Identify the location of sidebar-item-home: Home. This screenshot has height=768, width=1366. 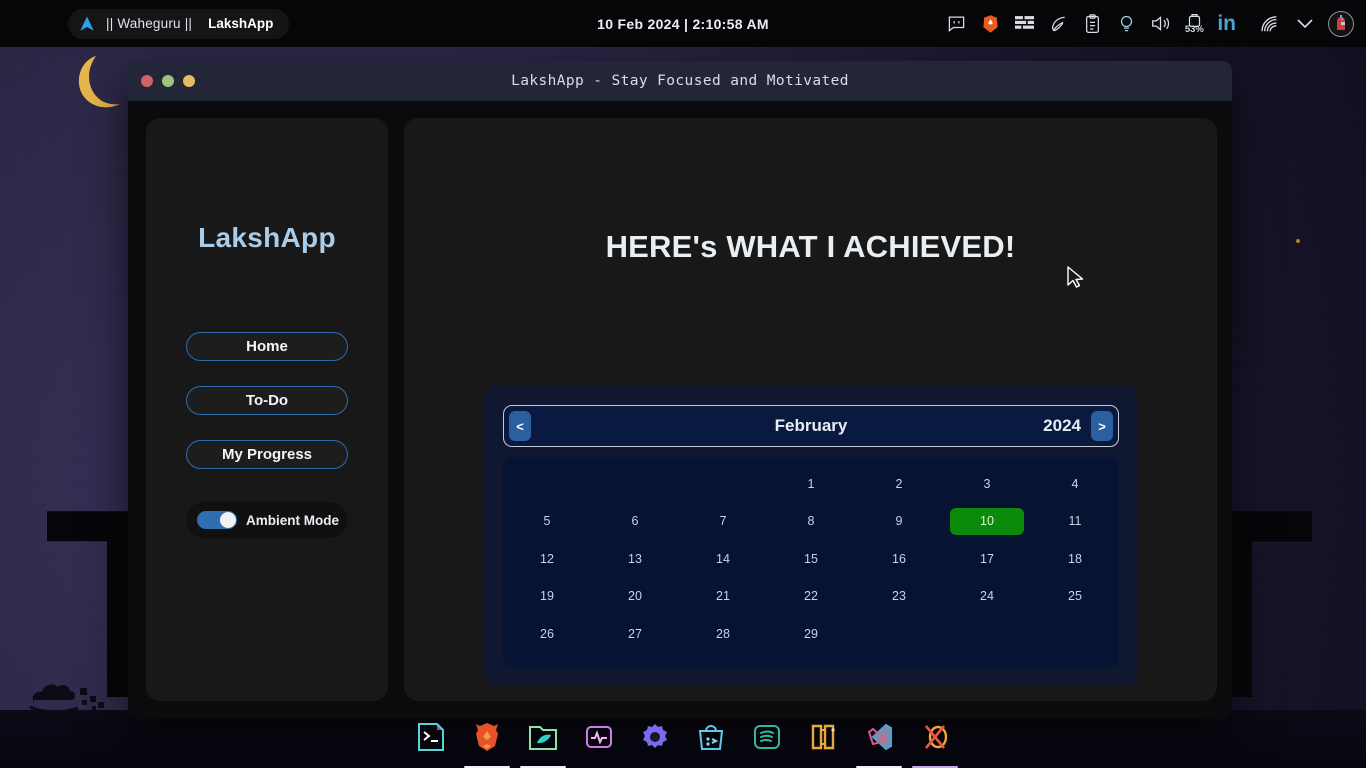
(267, 346).